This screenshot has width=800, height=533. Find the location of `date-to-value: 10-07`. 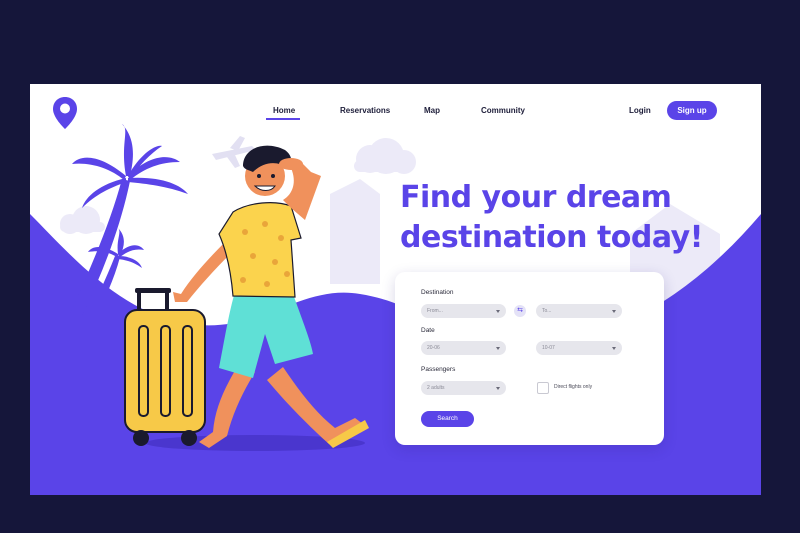

date-to-value: 10-07 is located at coordinates (548, 348).